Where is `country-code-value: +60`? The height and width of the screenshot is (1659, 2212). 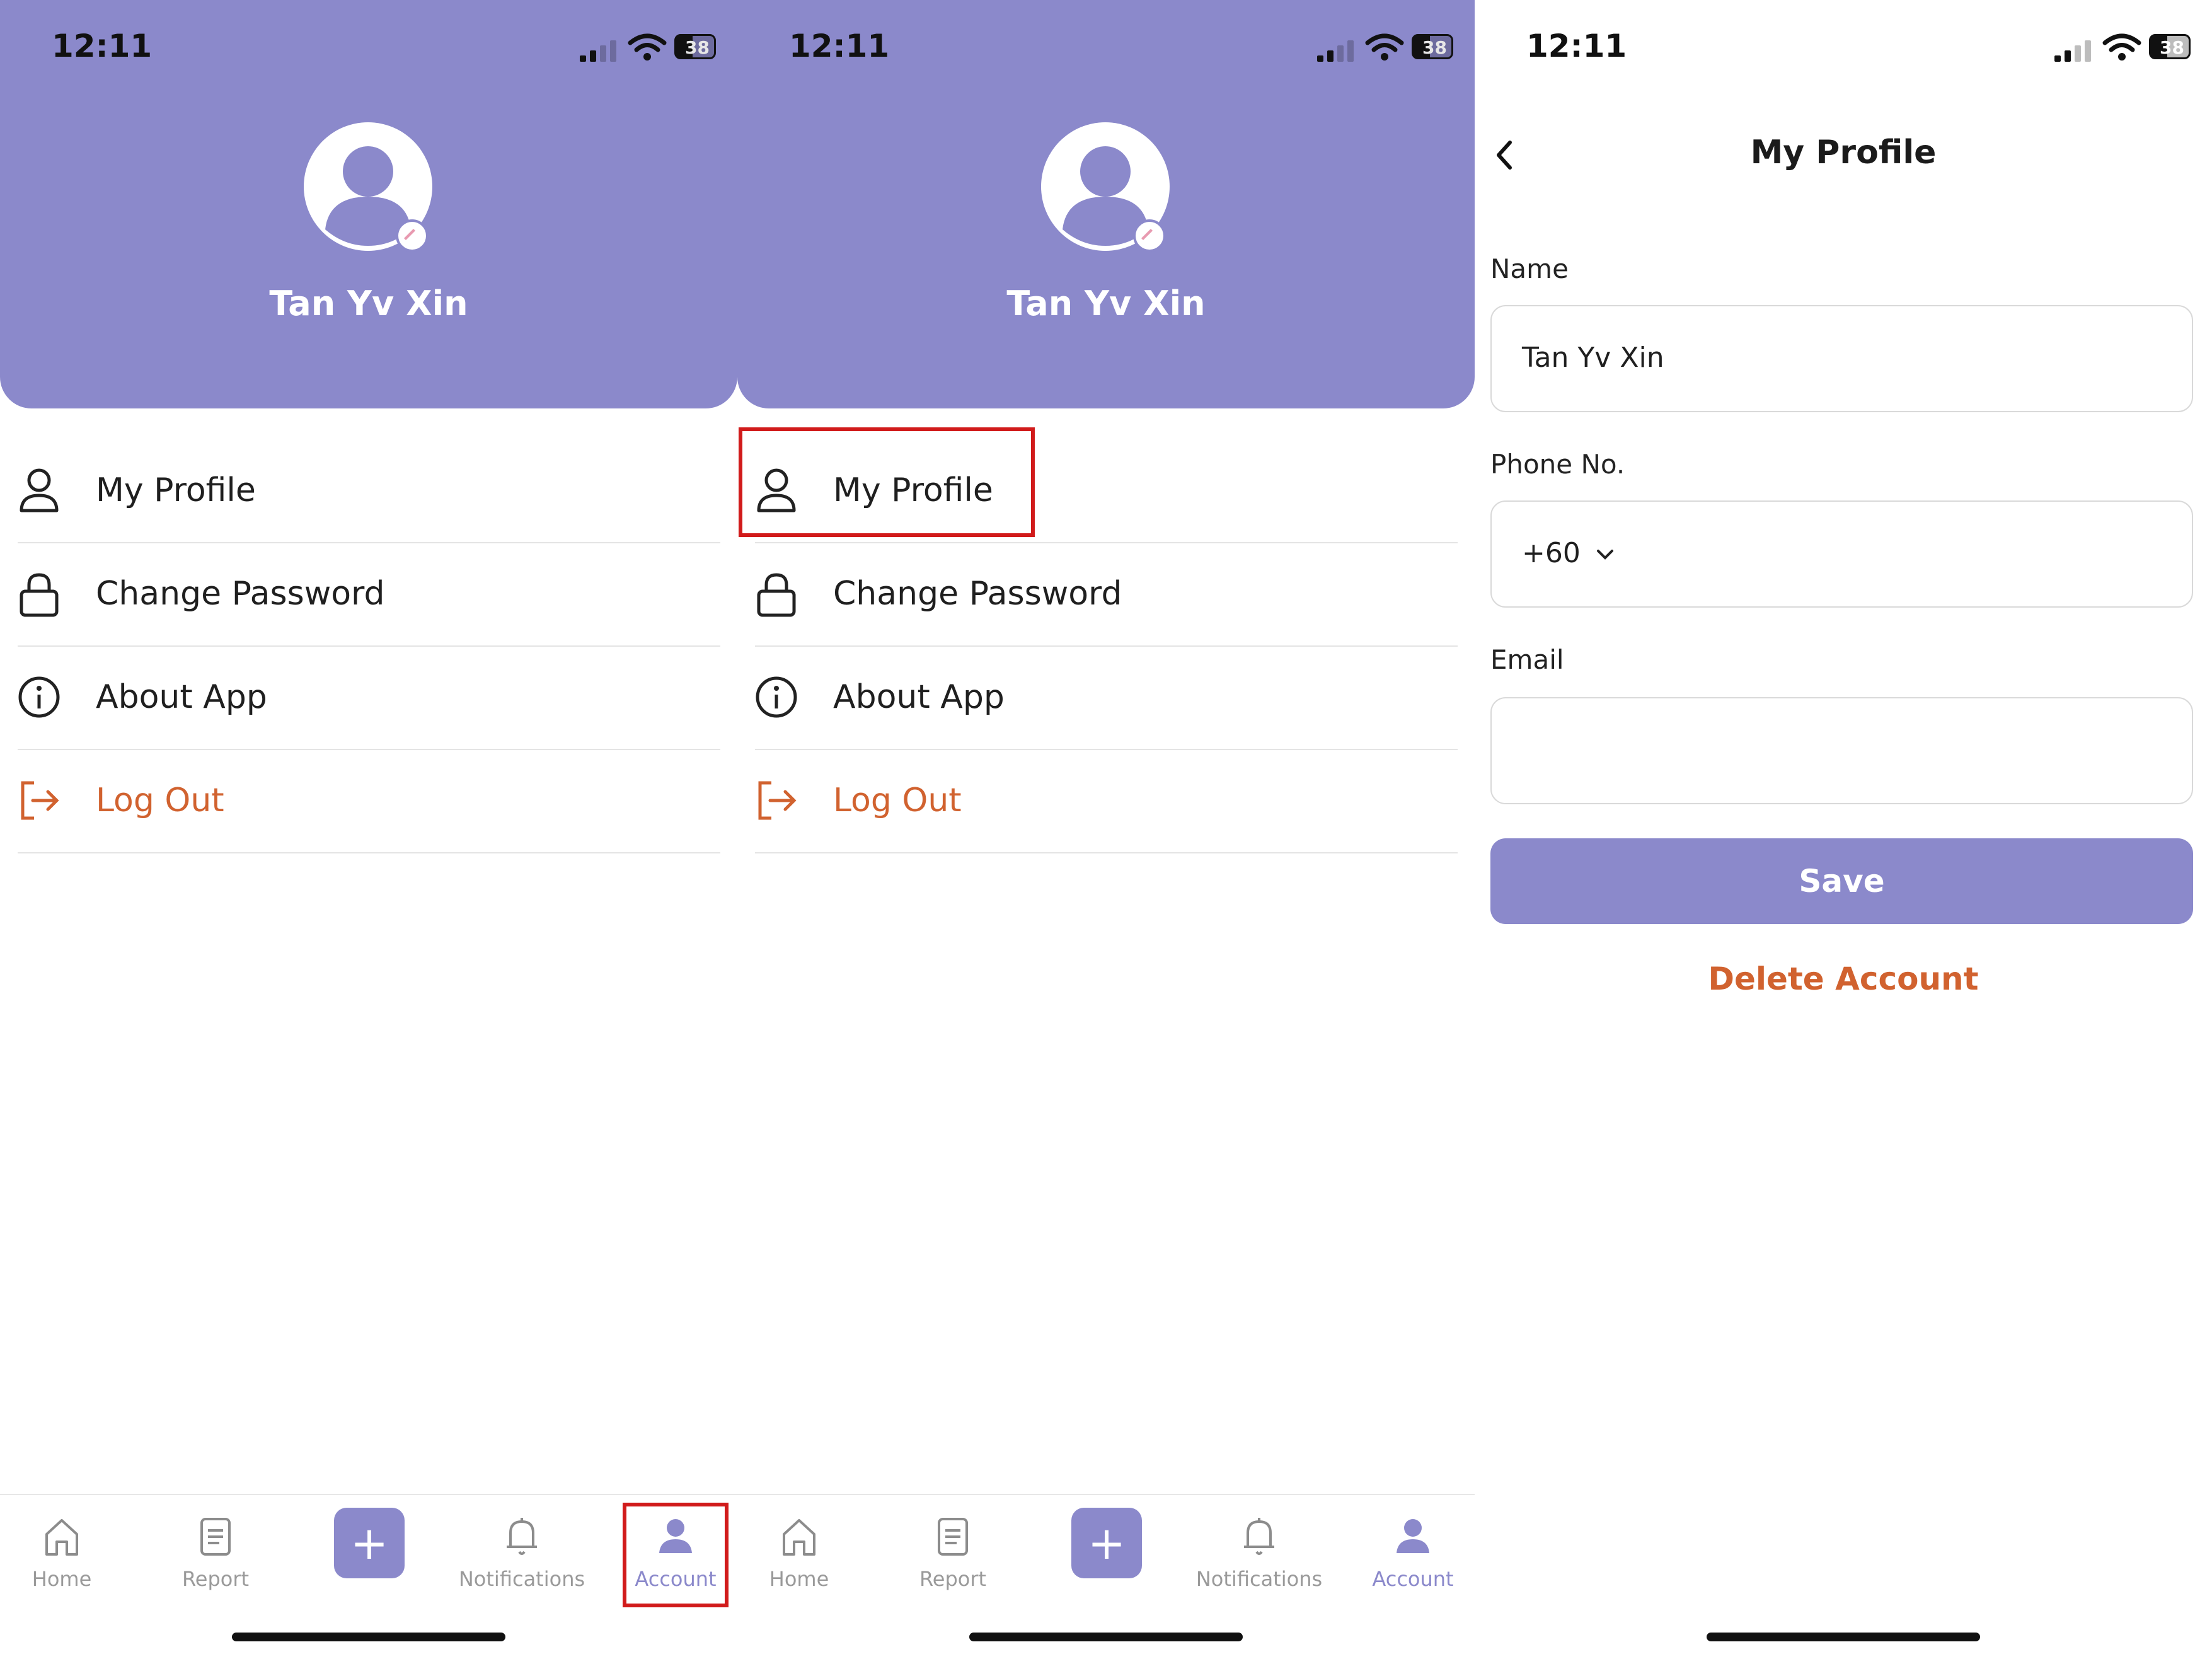 country-code-value: +60 is located at coordinates (1551, 553).